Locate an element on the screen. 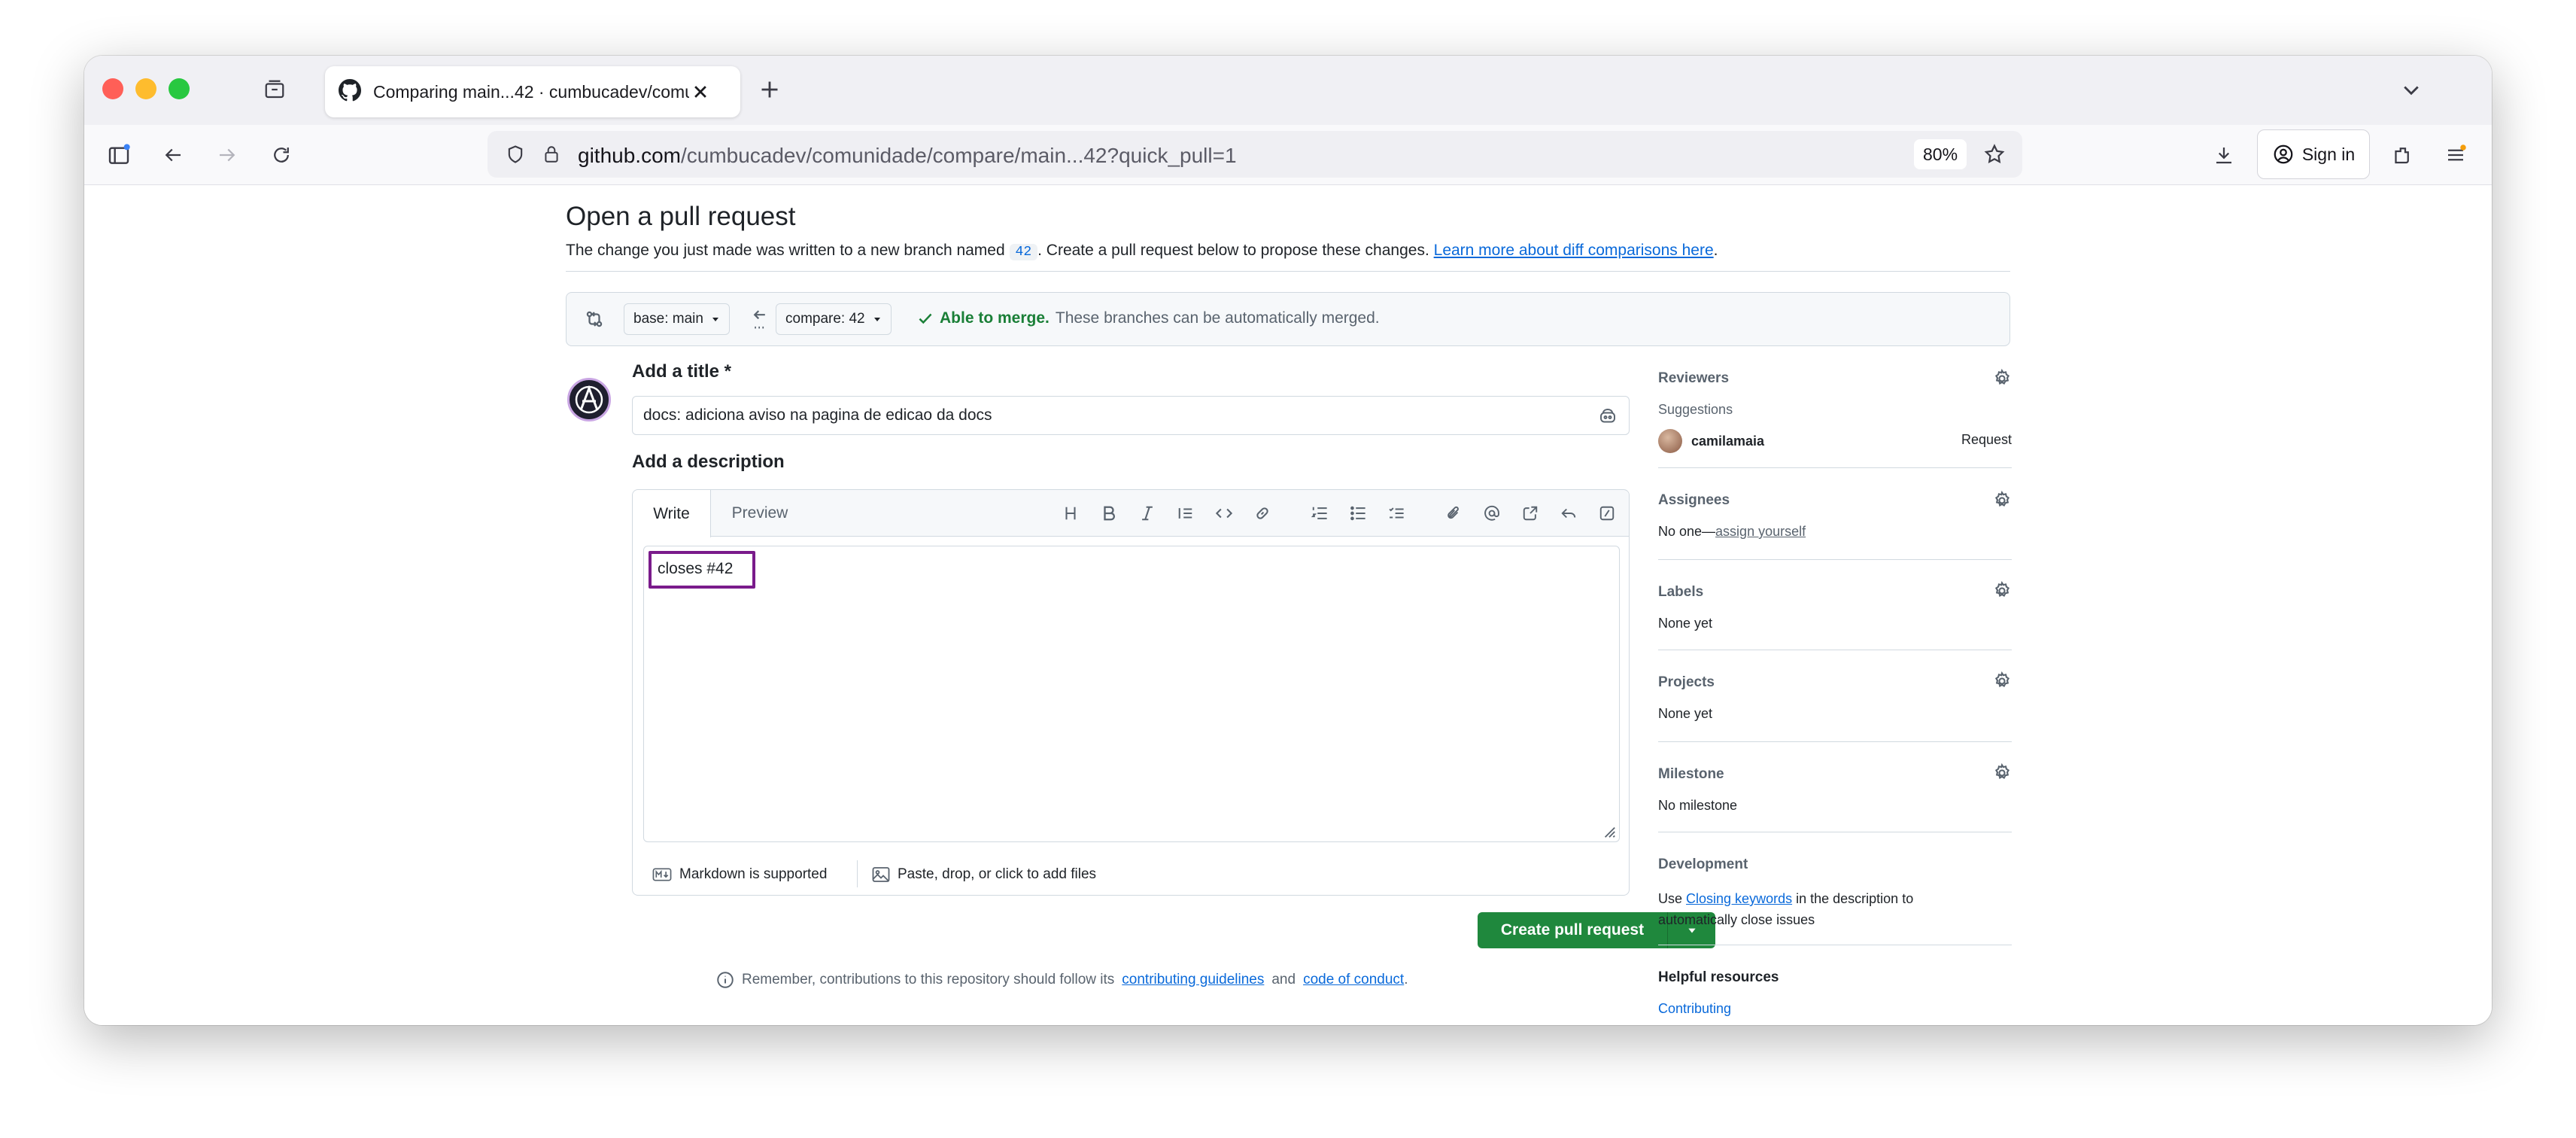 This screenshot has width=2576, height=1138. sign-in-button: Sign in is located at coordinates (2314, 154).